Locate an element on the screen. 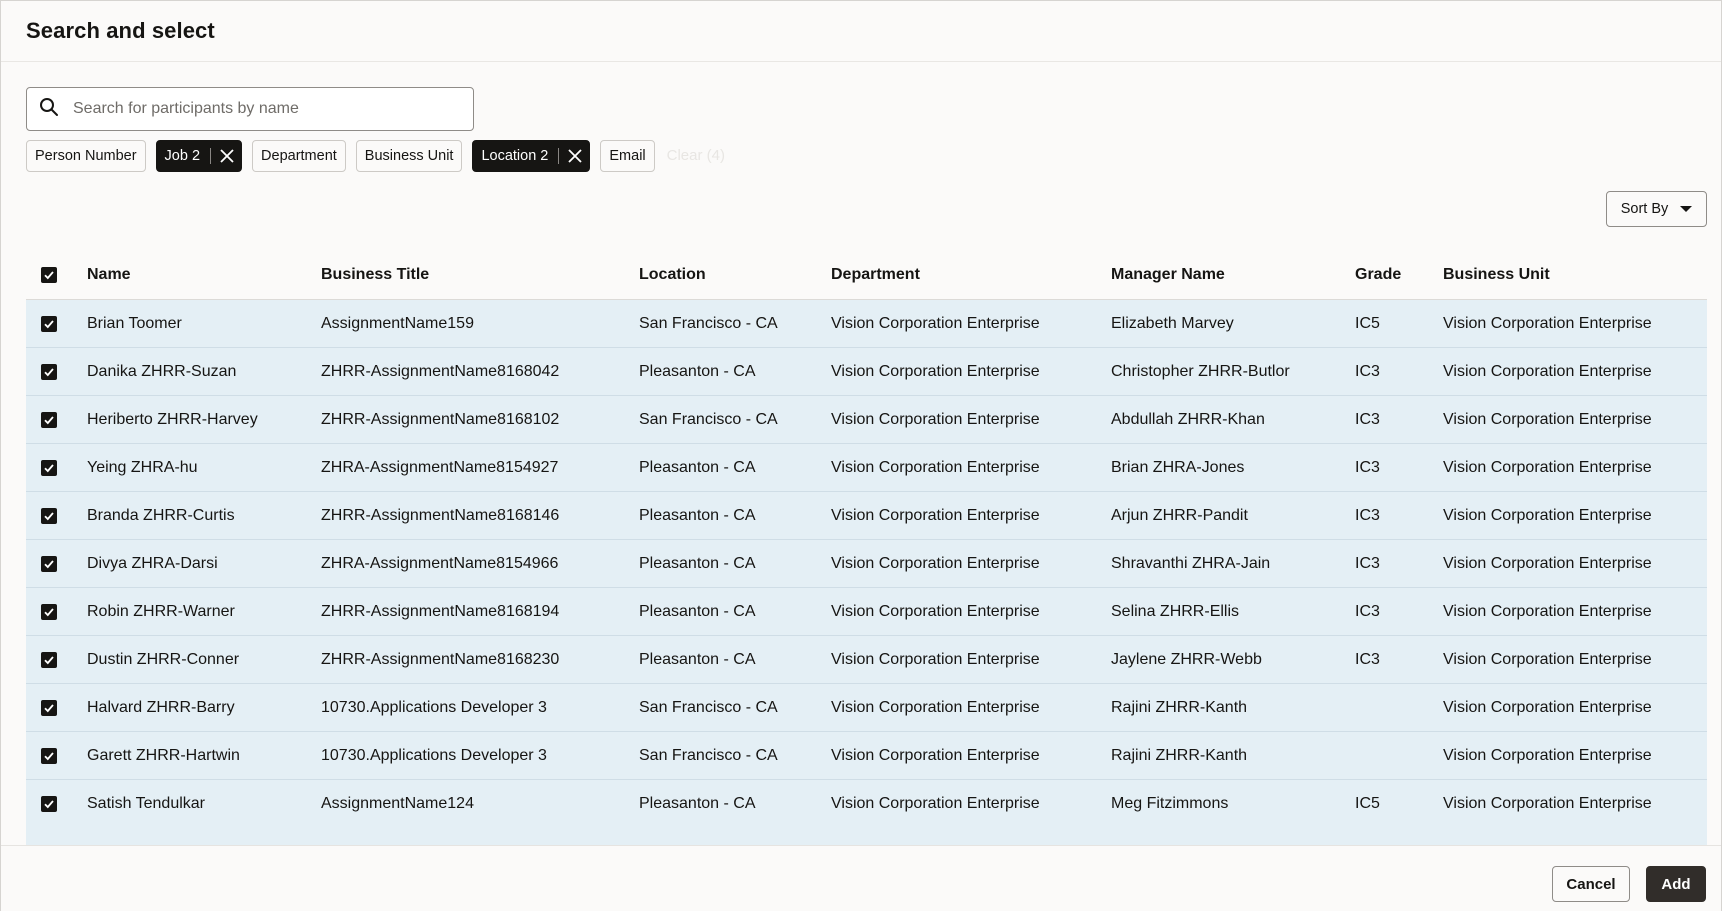  column-header-grade: Grade is located at coordinates (1399, 275).